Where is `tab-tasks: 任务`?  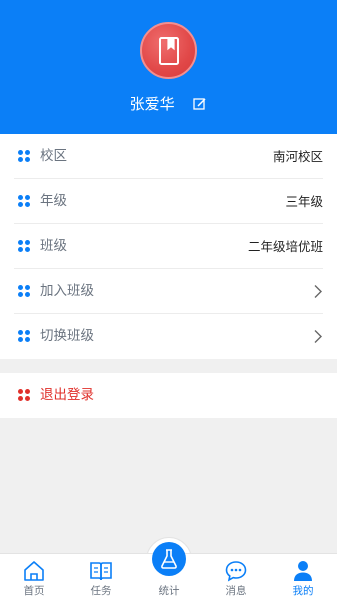 tab-tasks: 任务 is located at coordinates (101, 577).